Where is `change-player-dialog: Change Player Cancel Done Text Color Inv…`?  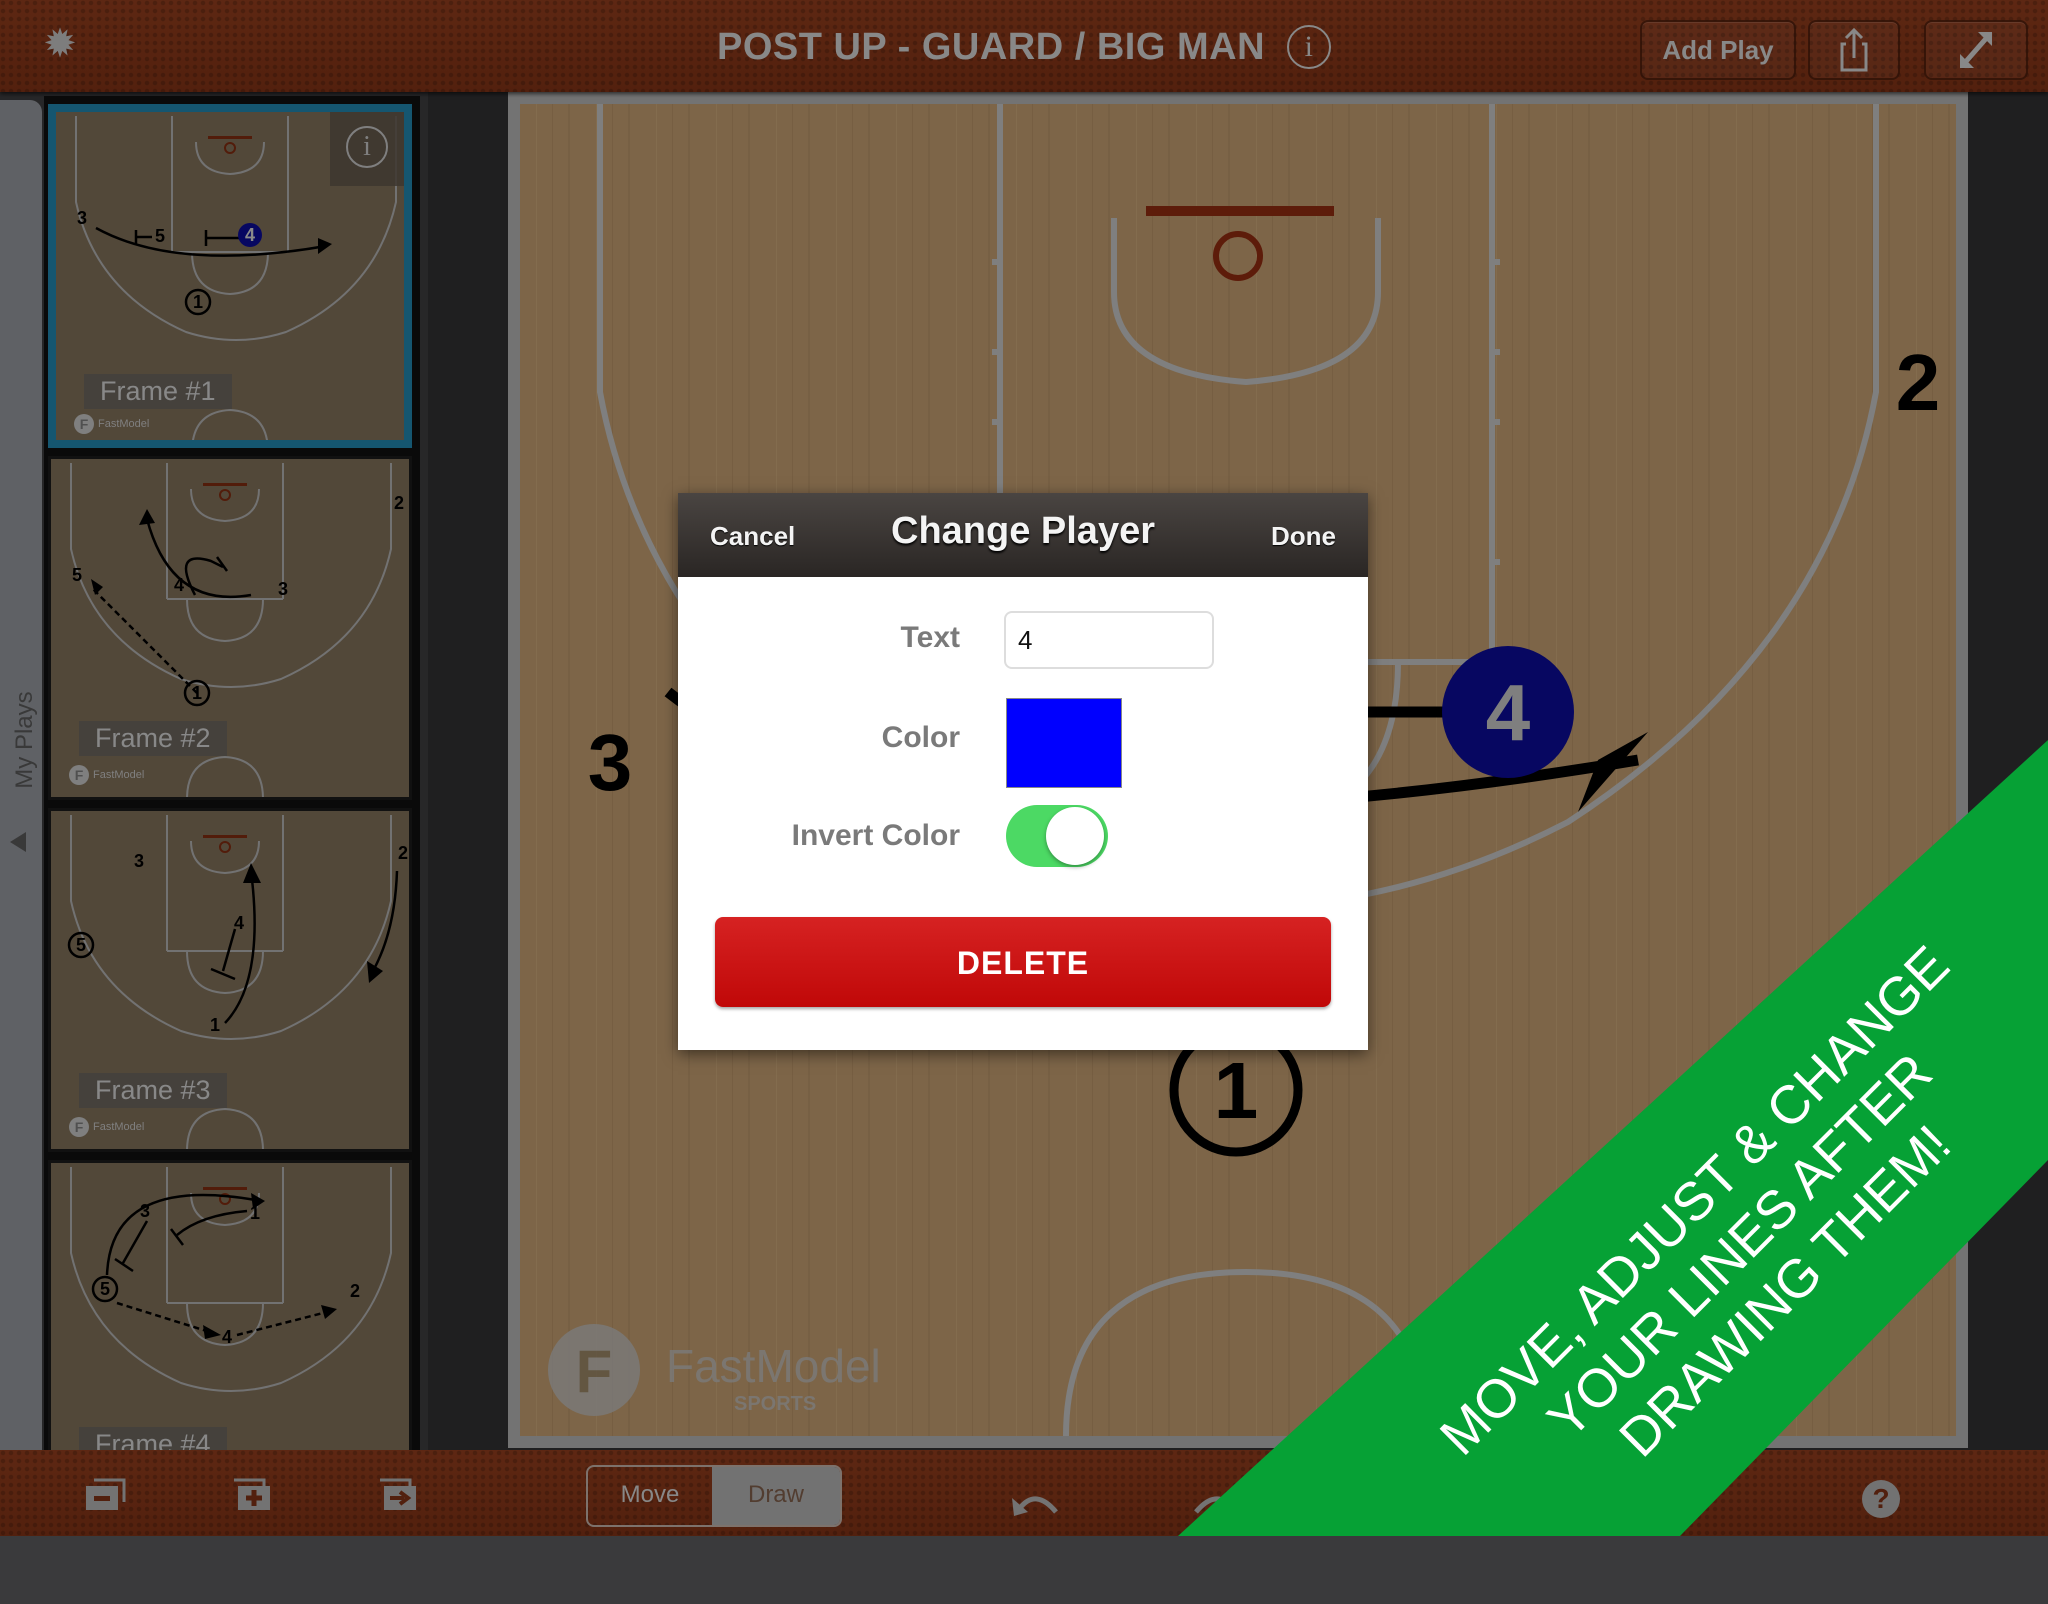 change-player-dialog: Change Player Cancel Done Text Color Inv… is located at coordinates (1023, 771).